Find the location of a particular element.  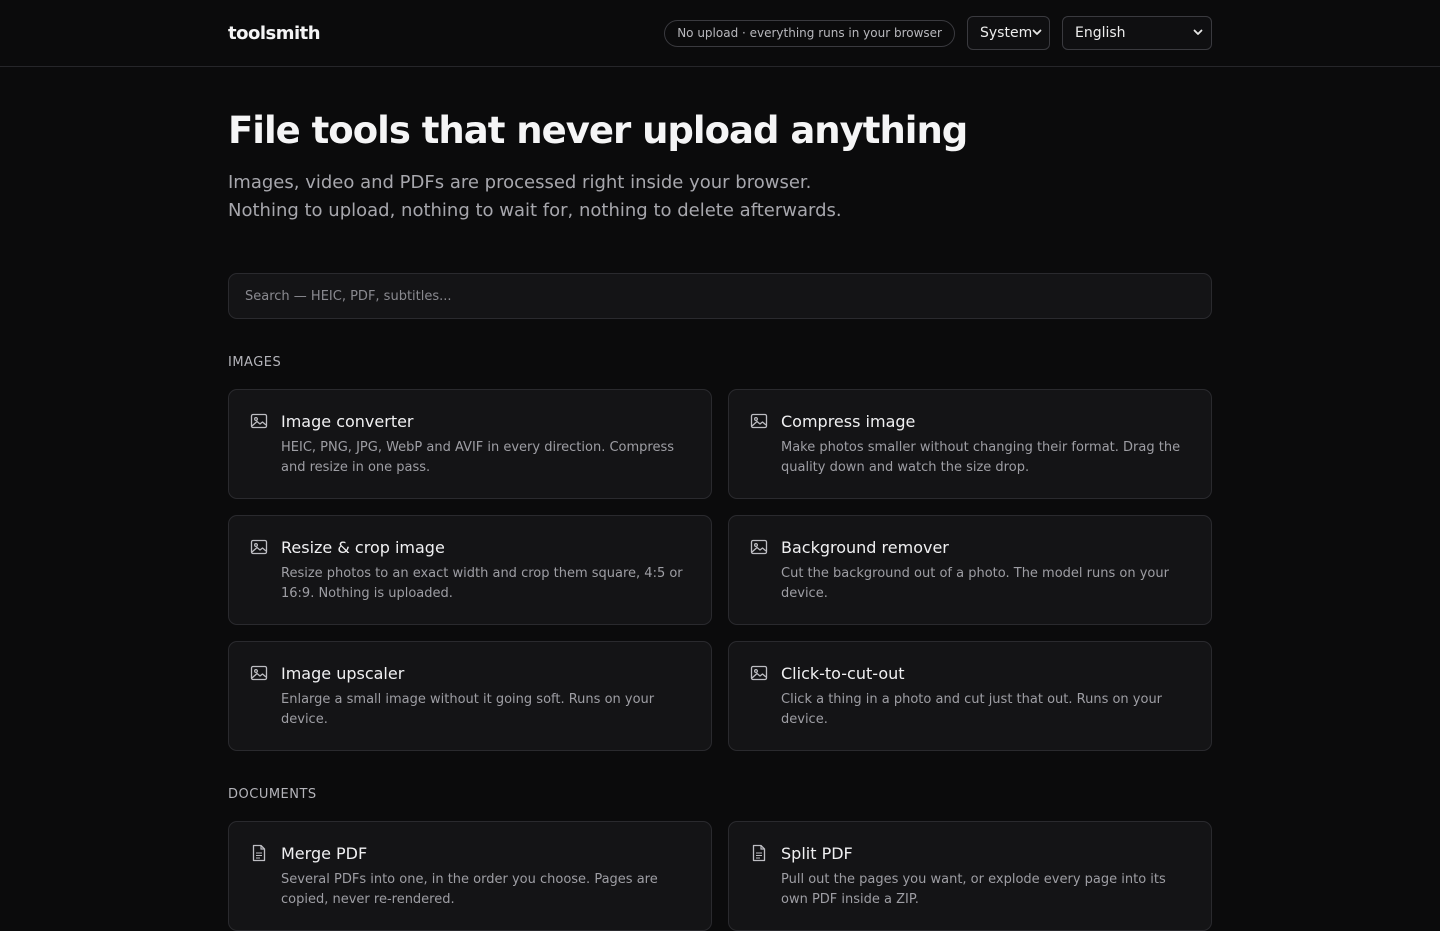

section-label-documents: DOCUMENTS is located at coordinates (272, 794).